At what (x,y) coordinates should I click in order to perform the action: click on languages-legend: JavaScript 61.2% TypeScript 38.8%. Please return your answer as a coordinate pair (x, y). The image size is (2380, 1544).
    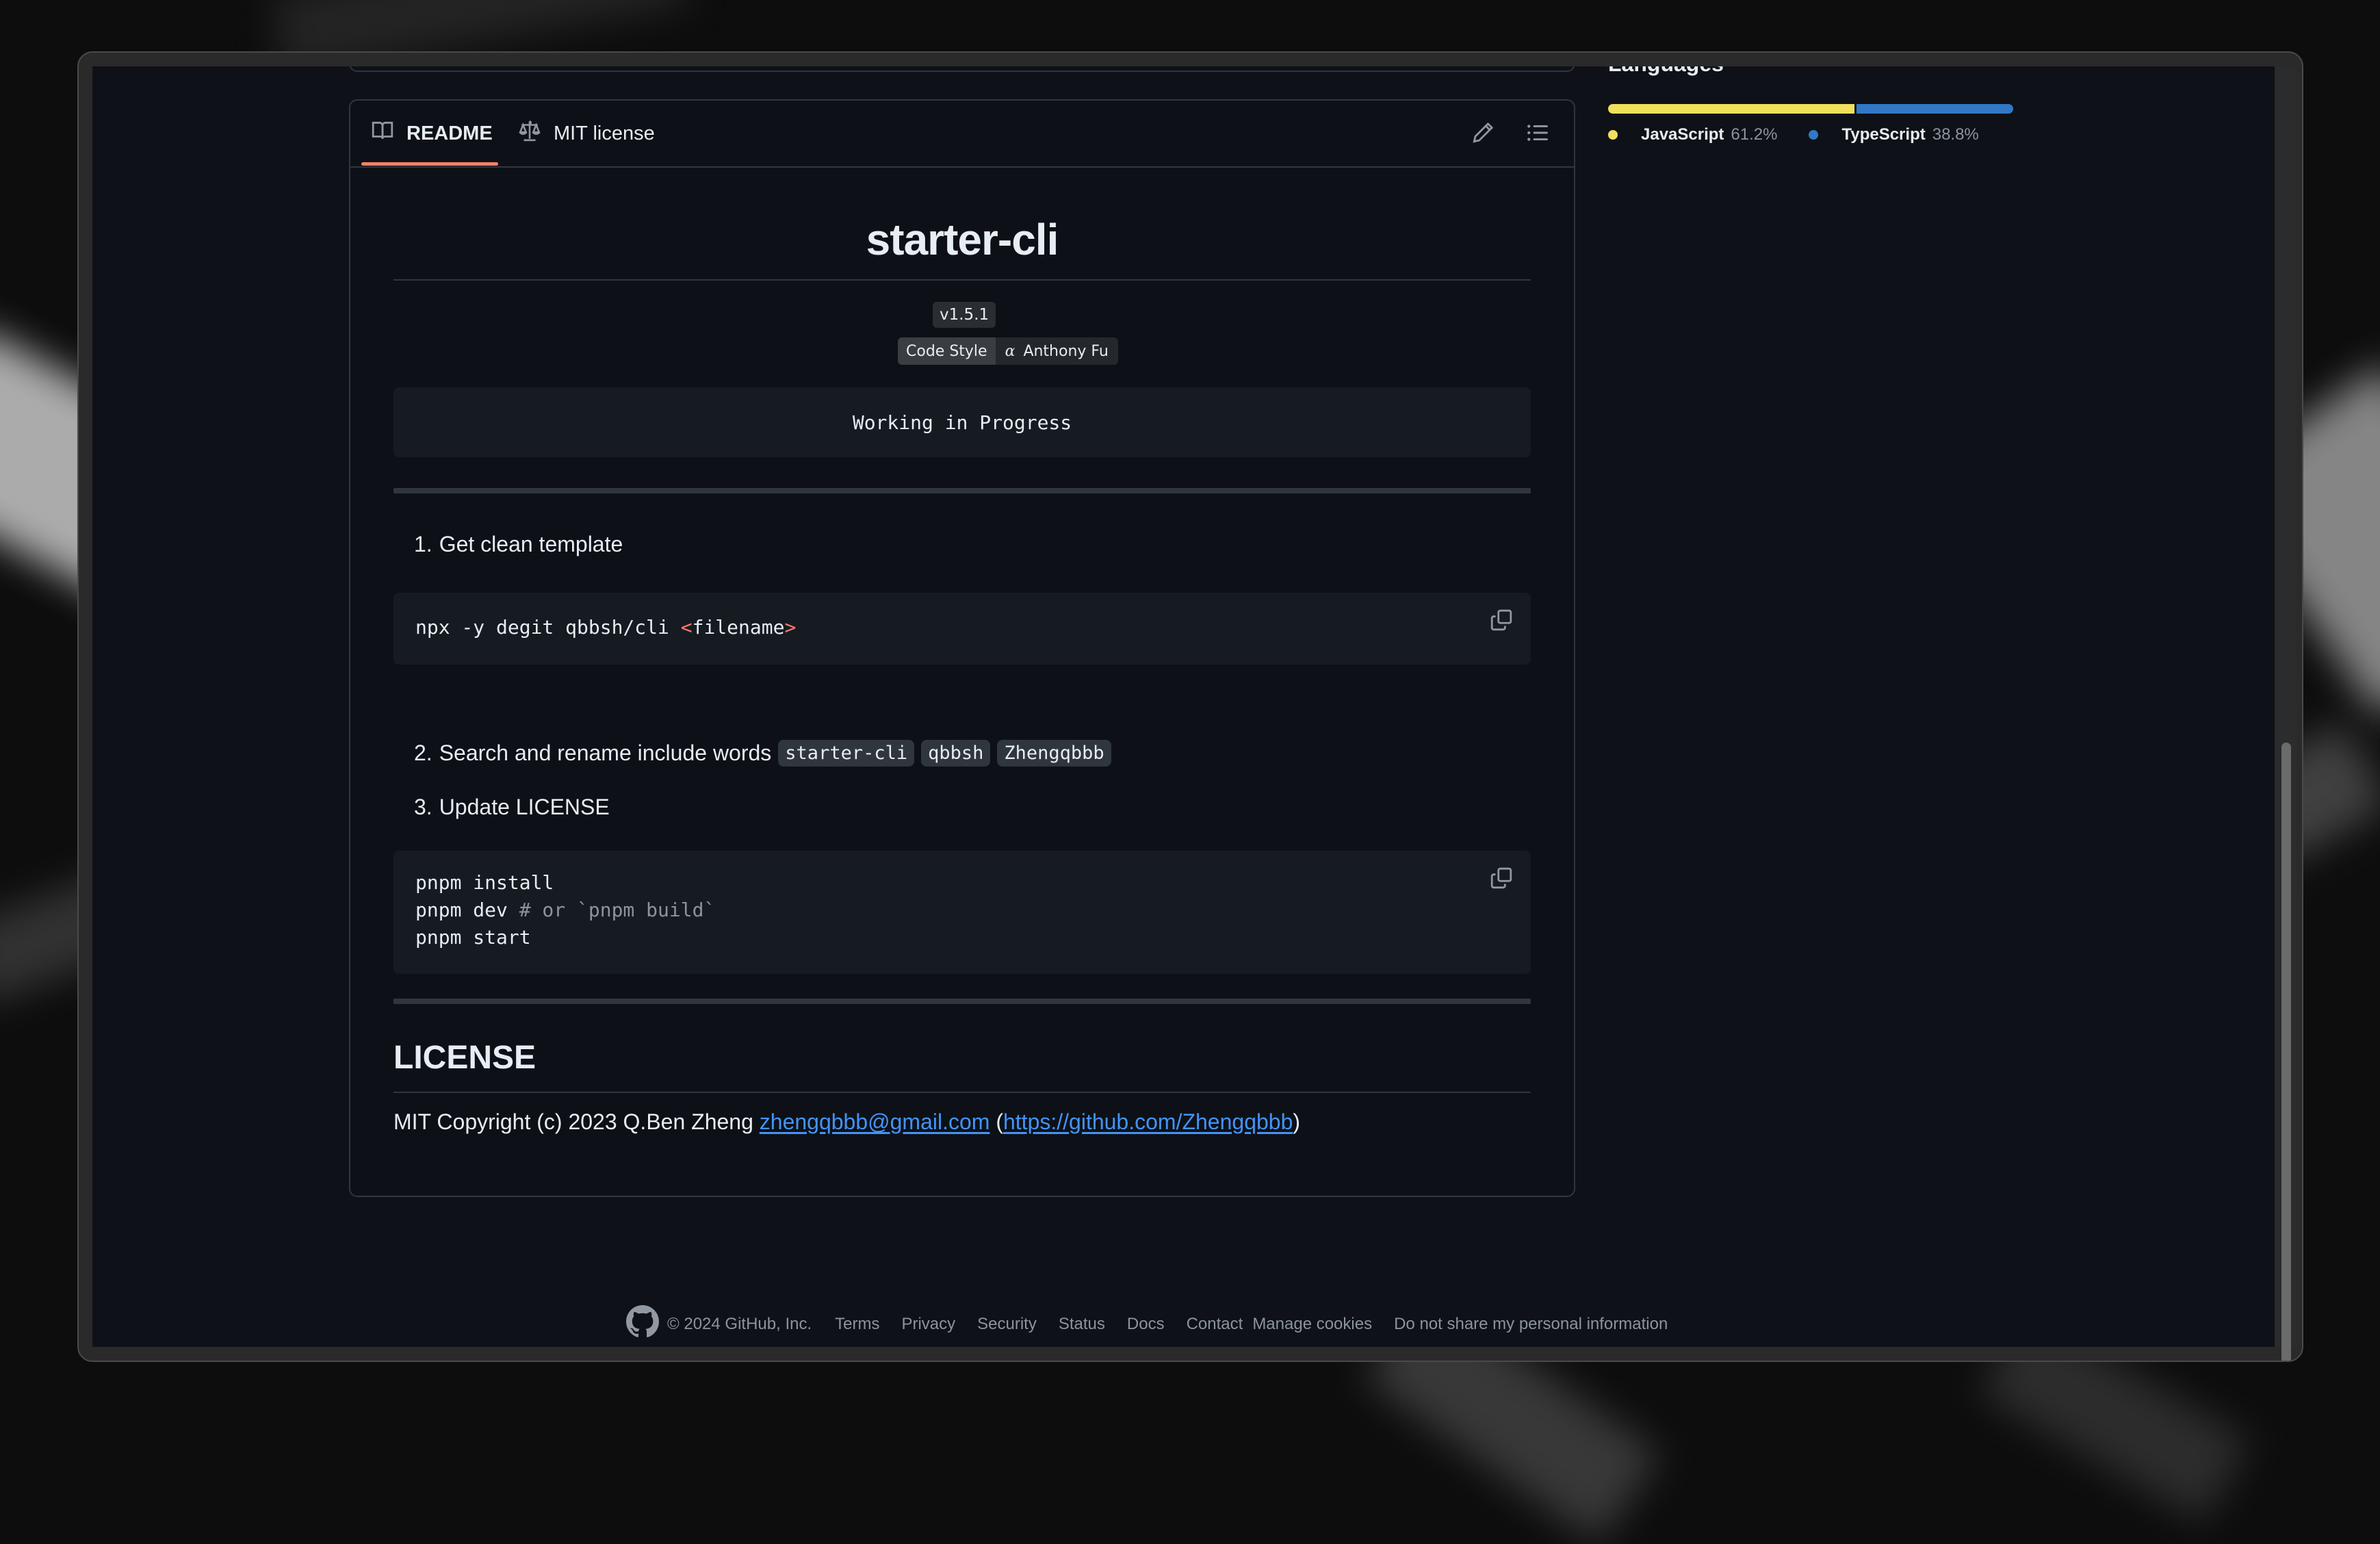
    Looking at the image, I should click on (1793, 135).